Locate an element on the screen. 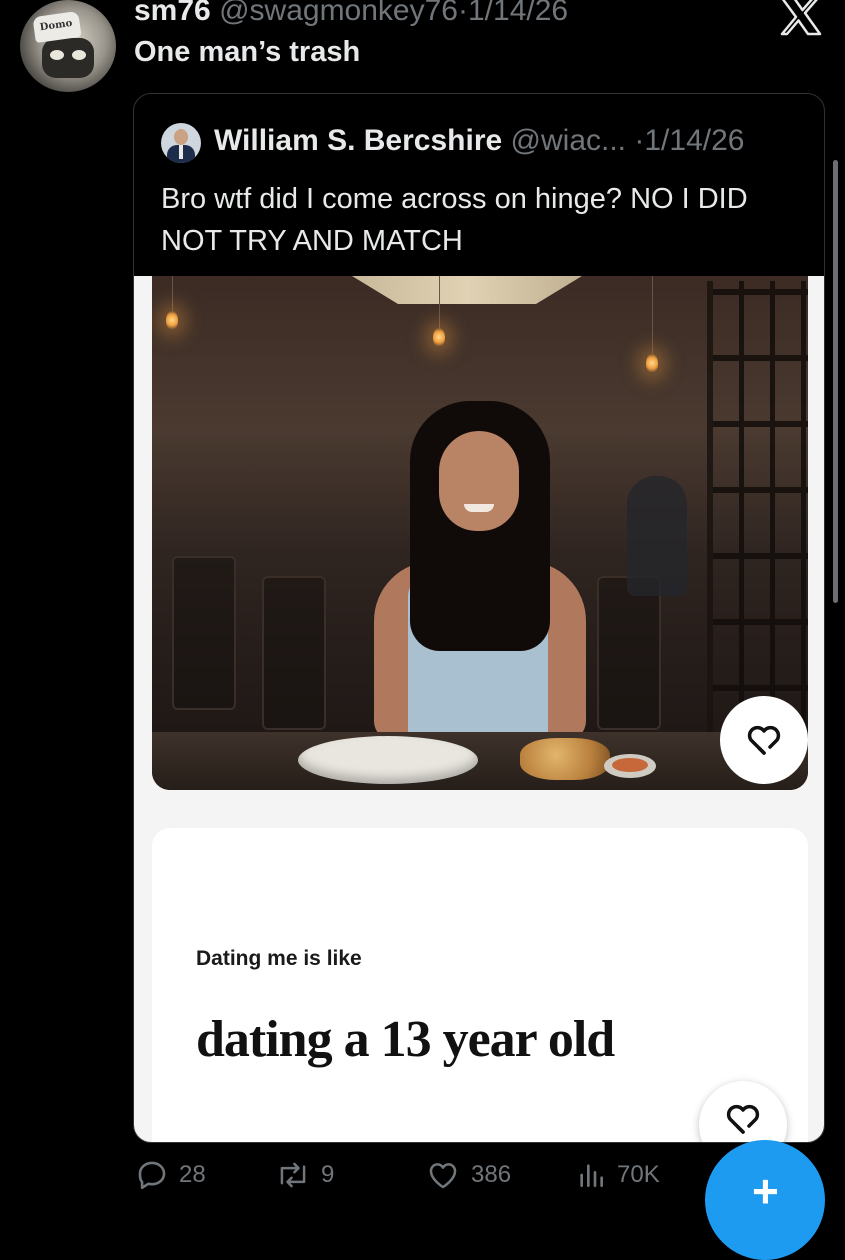  views-count: 70K is located at coordinates (638, 1174).